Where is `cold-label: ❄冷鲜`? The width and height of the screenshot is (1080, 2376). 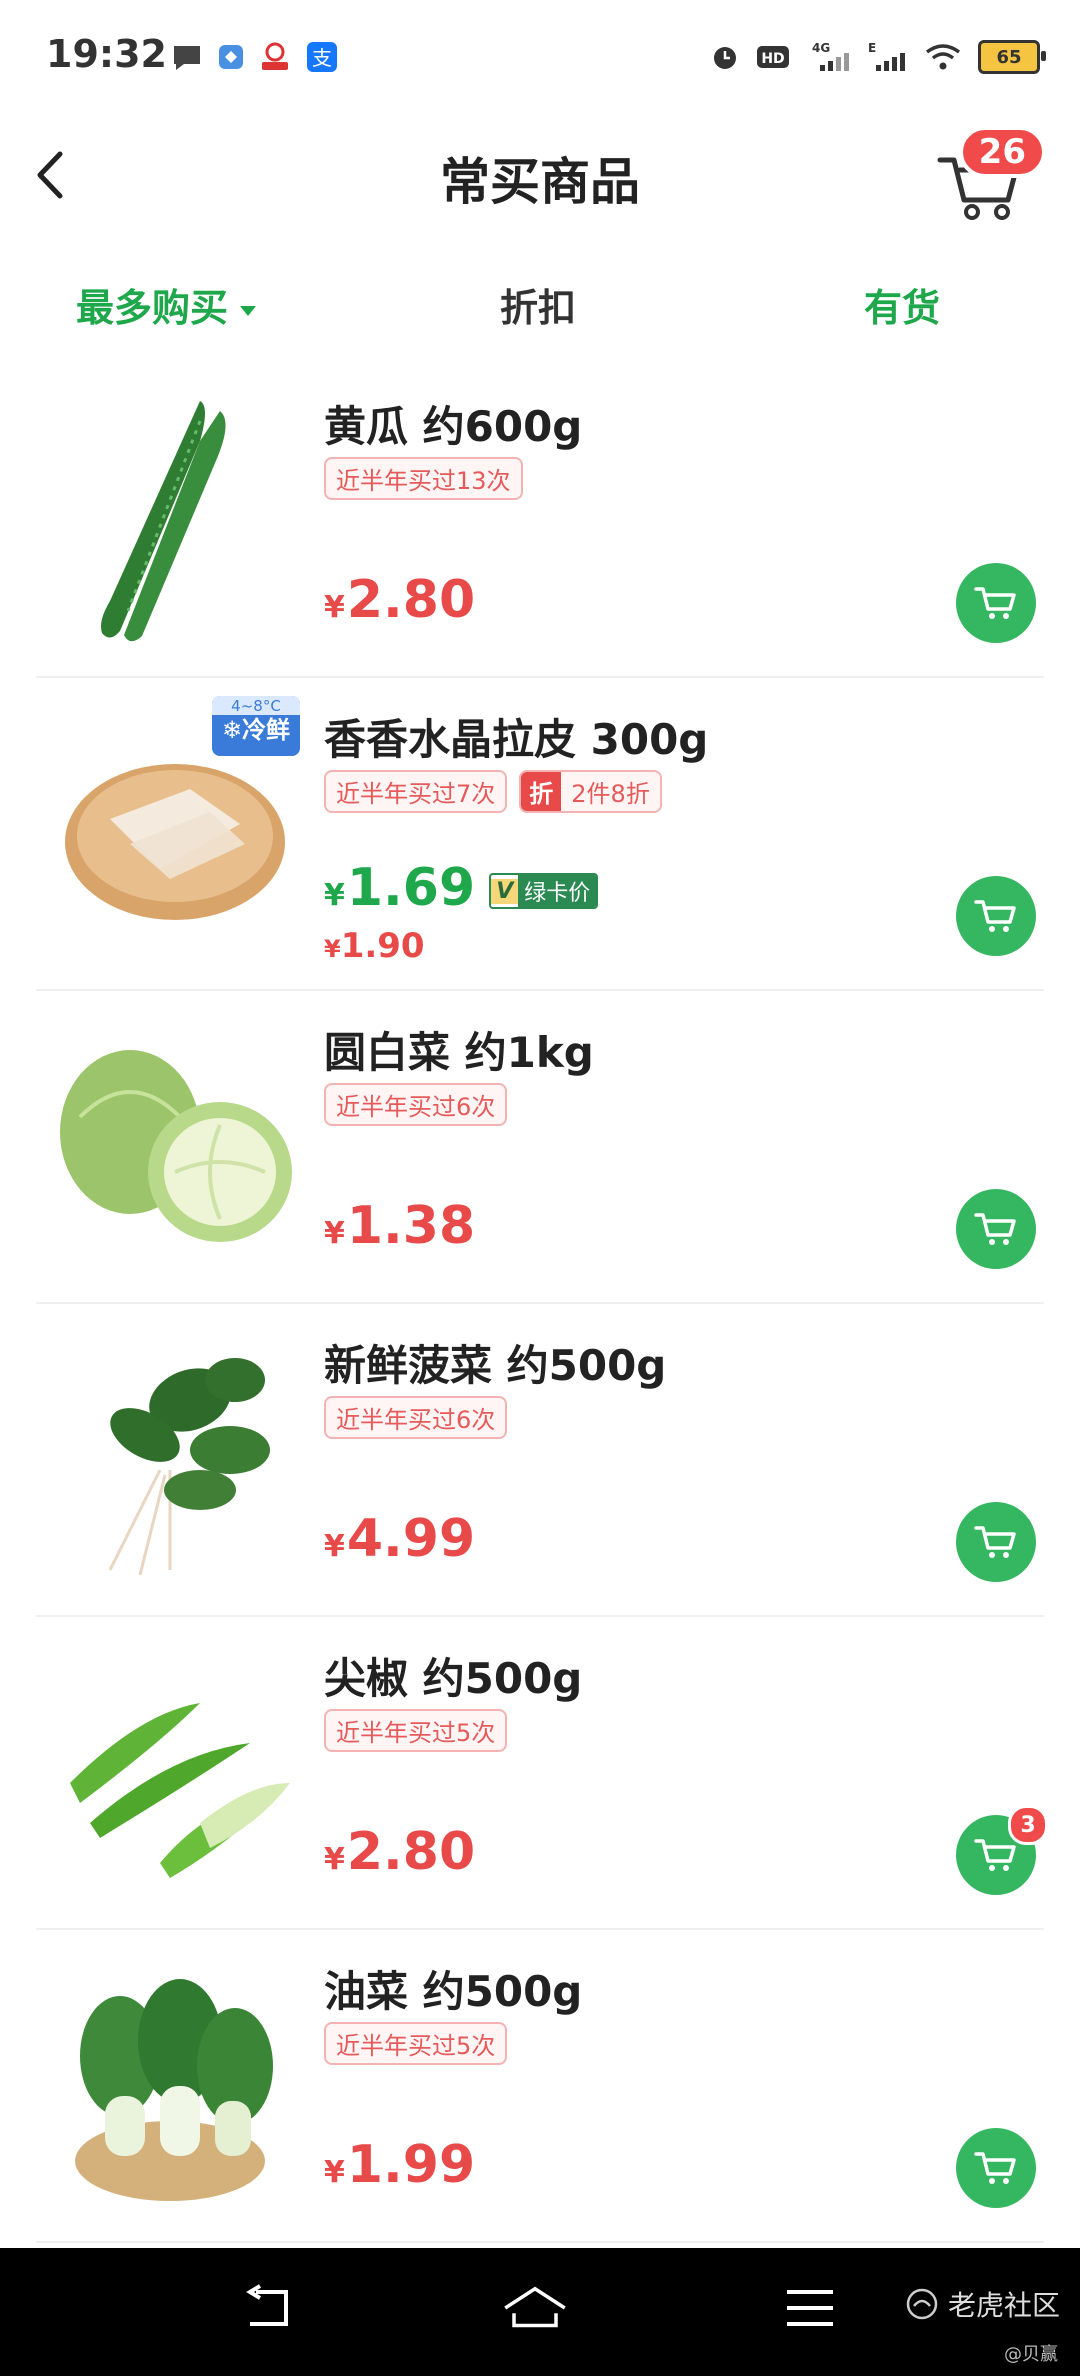 cold-label: ❄冷鲜 is located at coordinates (256, 729).